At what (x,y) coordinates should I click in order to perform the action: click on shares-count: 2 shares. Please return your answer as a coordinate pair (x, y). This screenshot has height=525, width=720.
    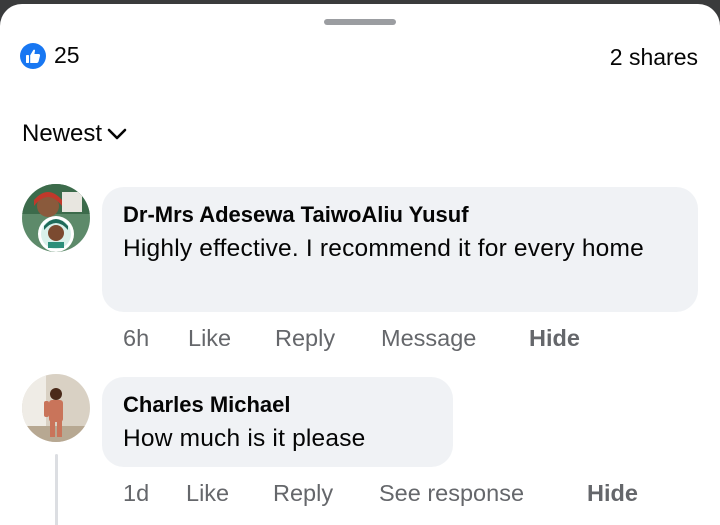
    Looking at the image, I should click on (654, 57).